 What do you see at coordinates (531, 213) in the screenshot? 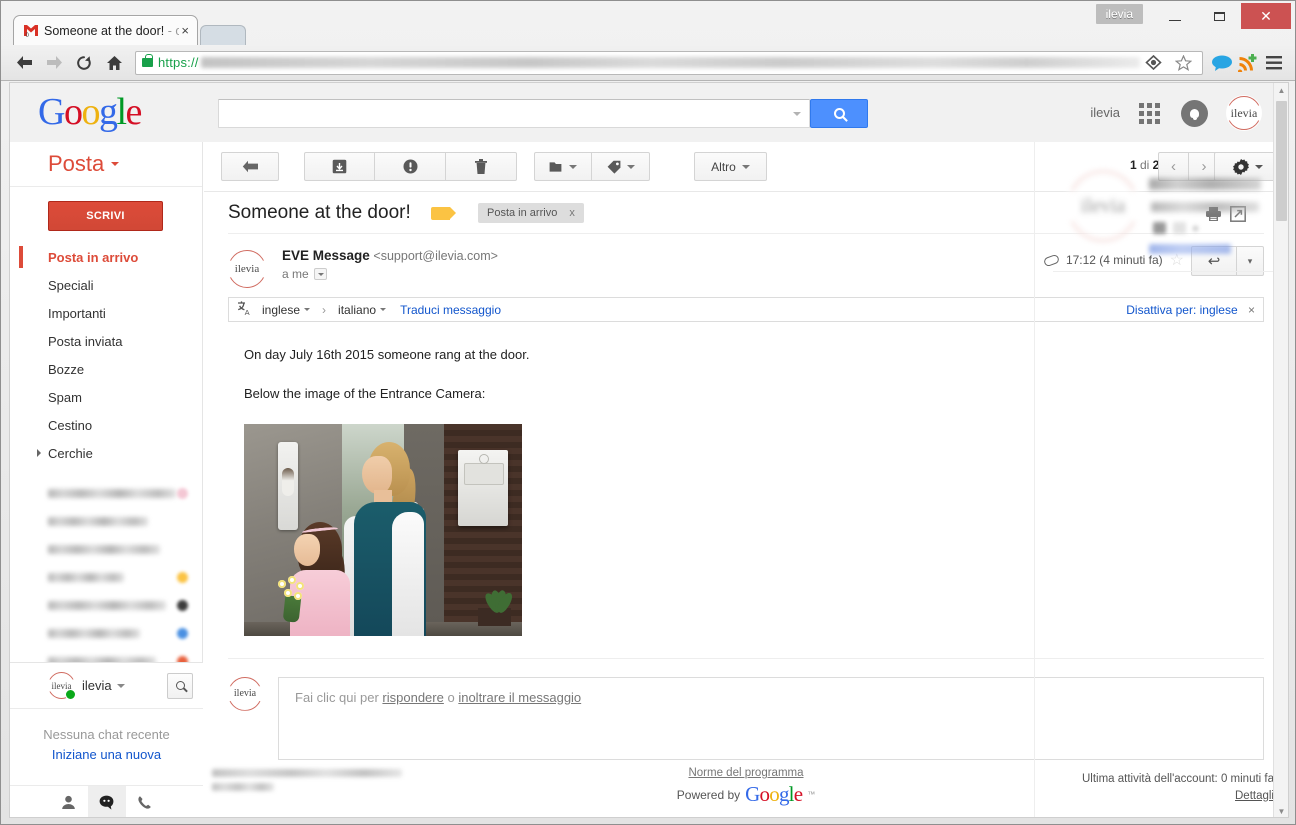
I see `status-badge: Posta in arrivo x` at bounding box center [531, 213].